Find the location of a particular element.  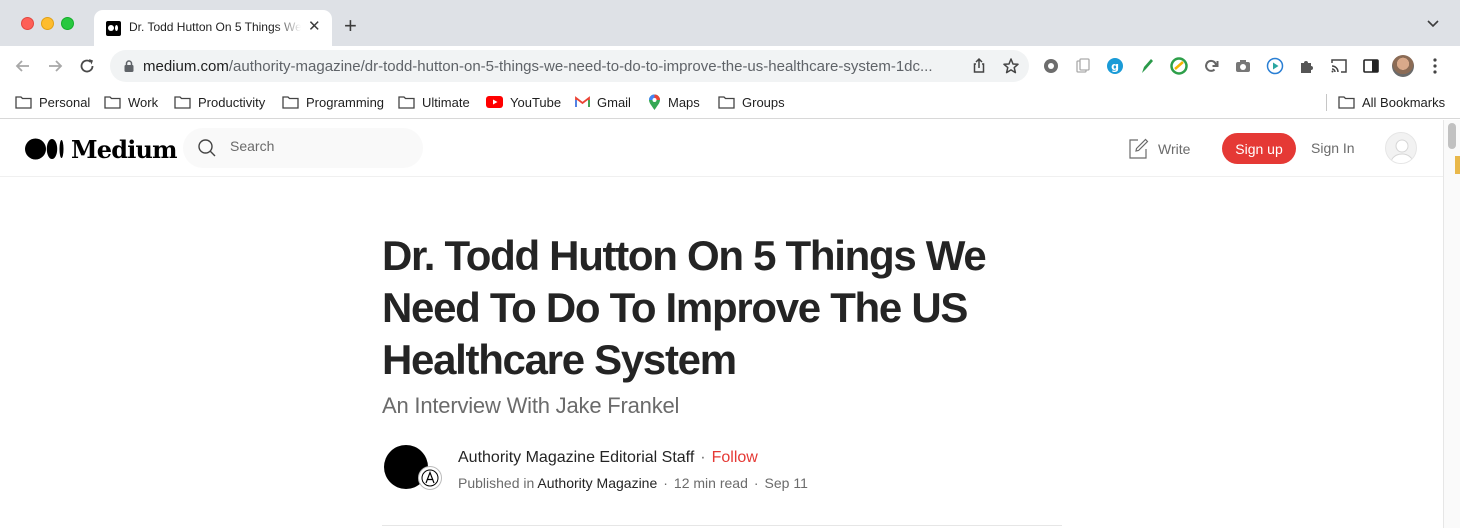

medium-logo: Medium is located at coordinates (101, 149).